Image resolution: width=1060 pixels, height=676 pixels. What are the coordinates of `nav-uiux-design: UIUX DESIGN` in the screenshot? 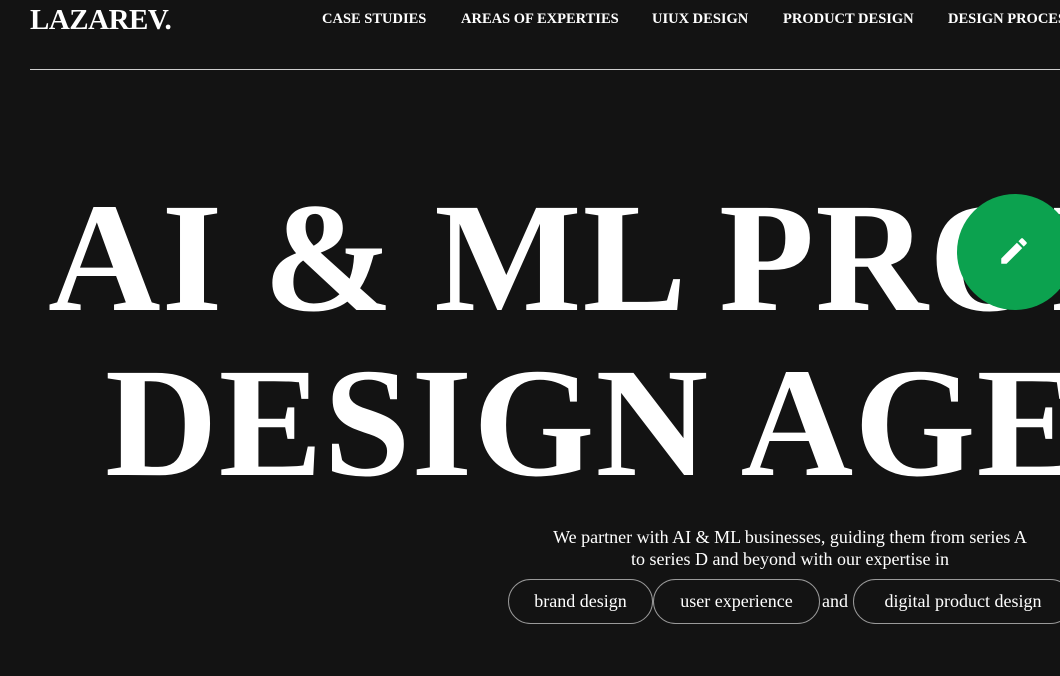 It's located at (700, 19).